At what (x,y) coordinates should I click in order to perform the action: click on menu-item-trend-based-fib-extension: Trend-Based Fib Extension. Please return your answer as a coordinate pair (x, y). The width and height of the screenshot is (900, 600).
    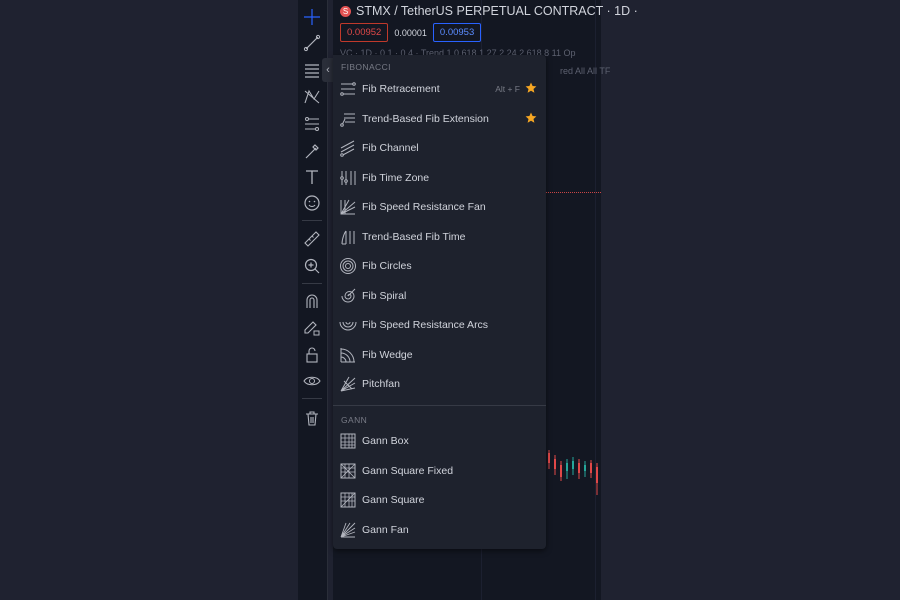
    Looking at the image, I should click on (439, 119).